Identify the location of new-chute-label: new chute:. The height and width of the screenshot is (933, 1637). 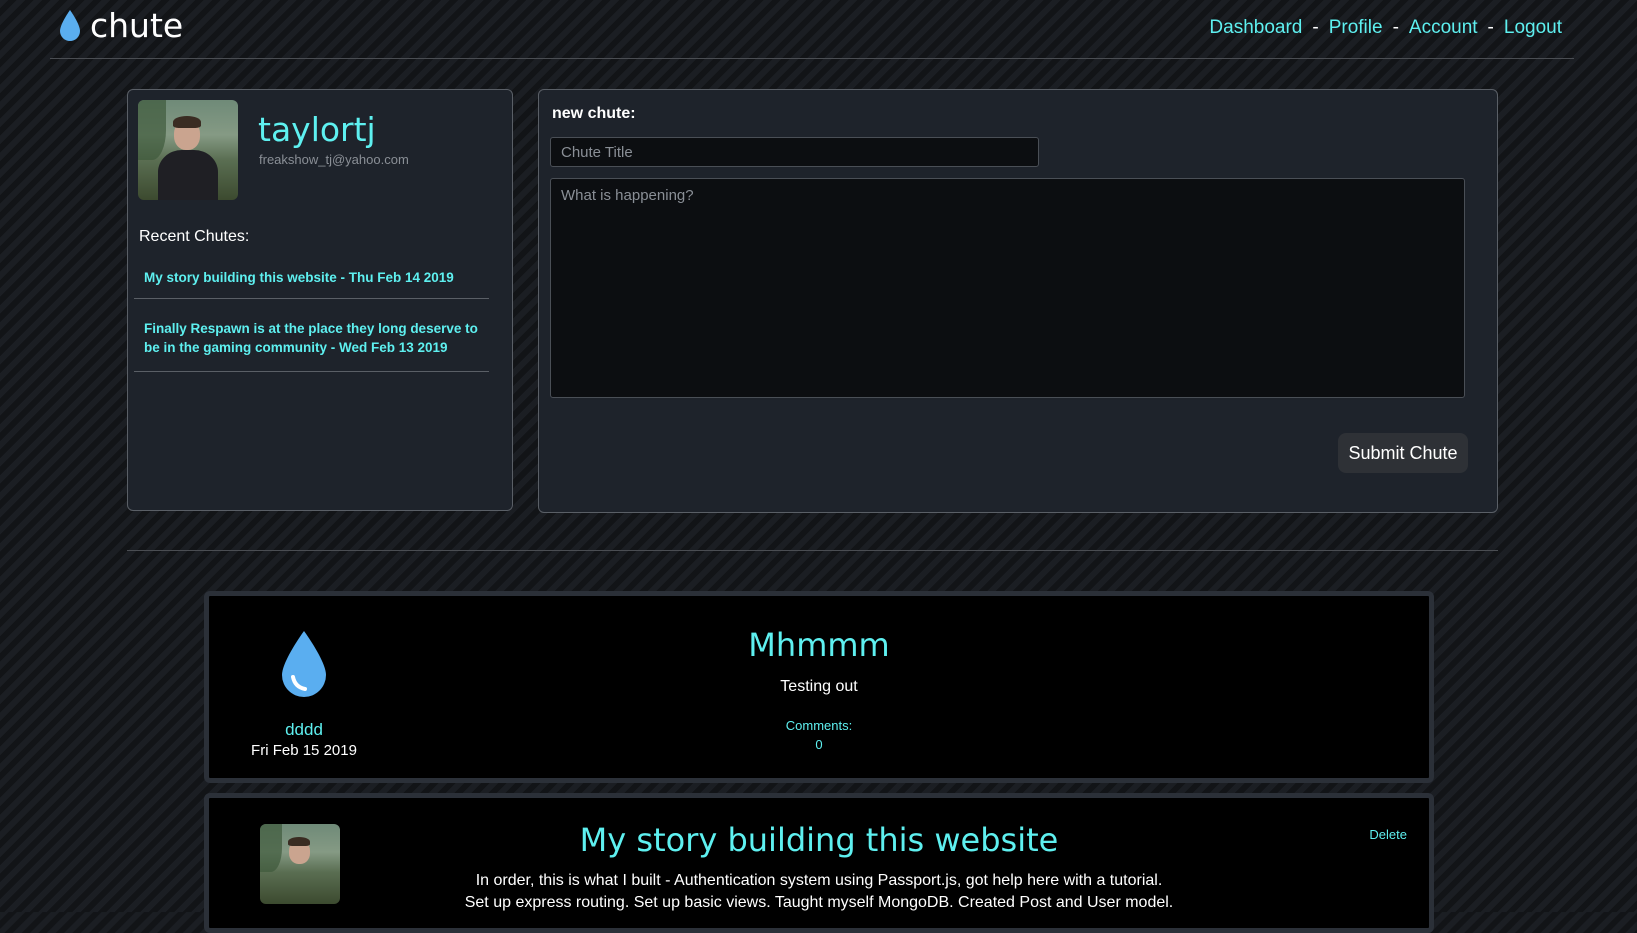
(594, 113).